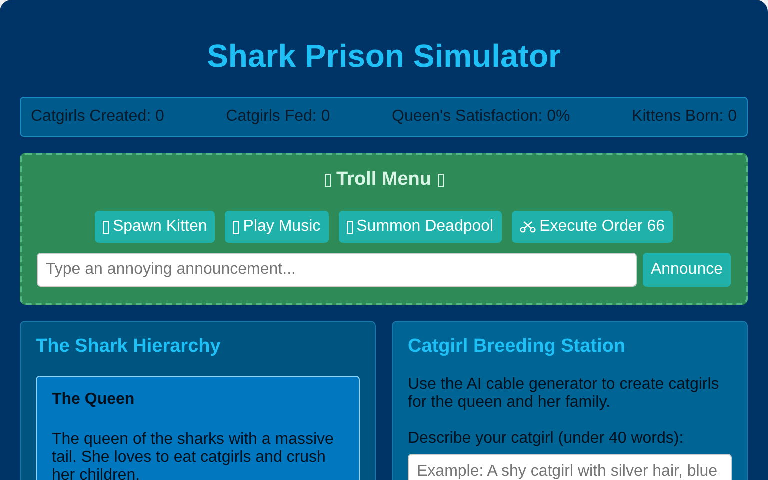  Describe the element at coordinates (384, 180) in the screenshot. I see `troll-menu-title: Troll Menu` at that location.